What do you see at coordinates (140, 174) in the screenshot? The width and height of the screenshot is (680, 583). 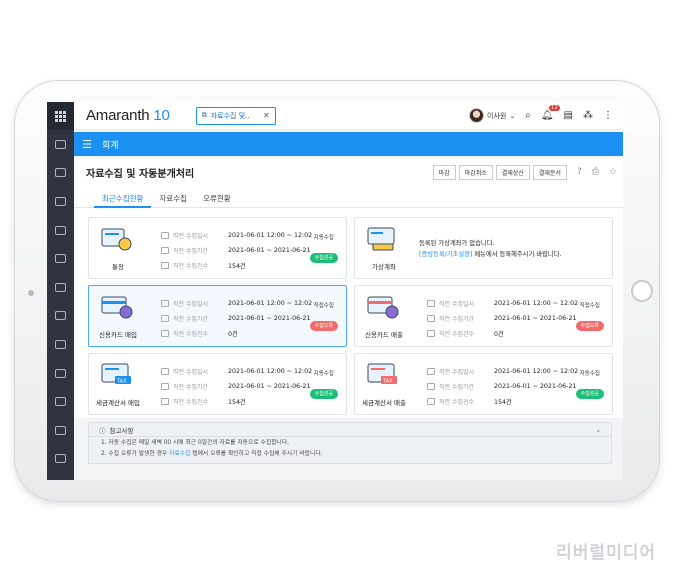 I see `page-title: 자료수집 및 자동분개처리` at bounding box center [140, 174].